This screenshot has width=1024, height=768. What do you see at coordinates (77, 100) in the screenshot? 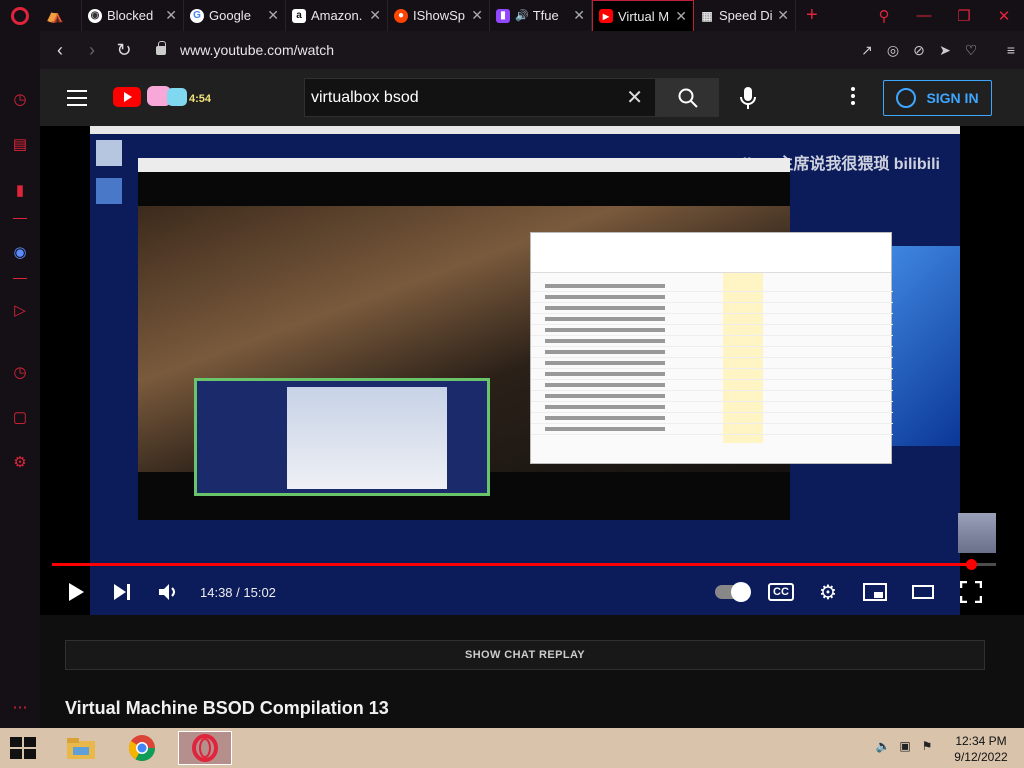
I see `guide-menu-icon` at bounding box center [77, 100].